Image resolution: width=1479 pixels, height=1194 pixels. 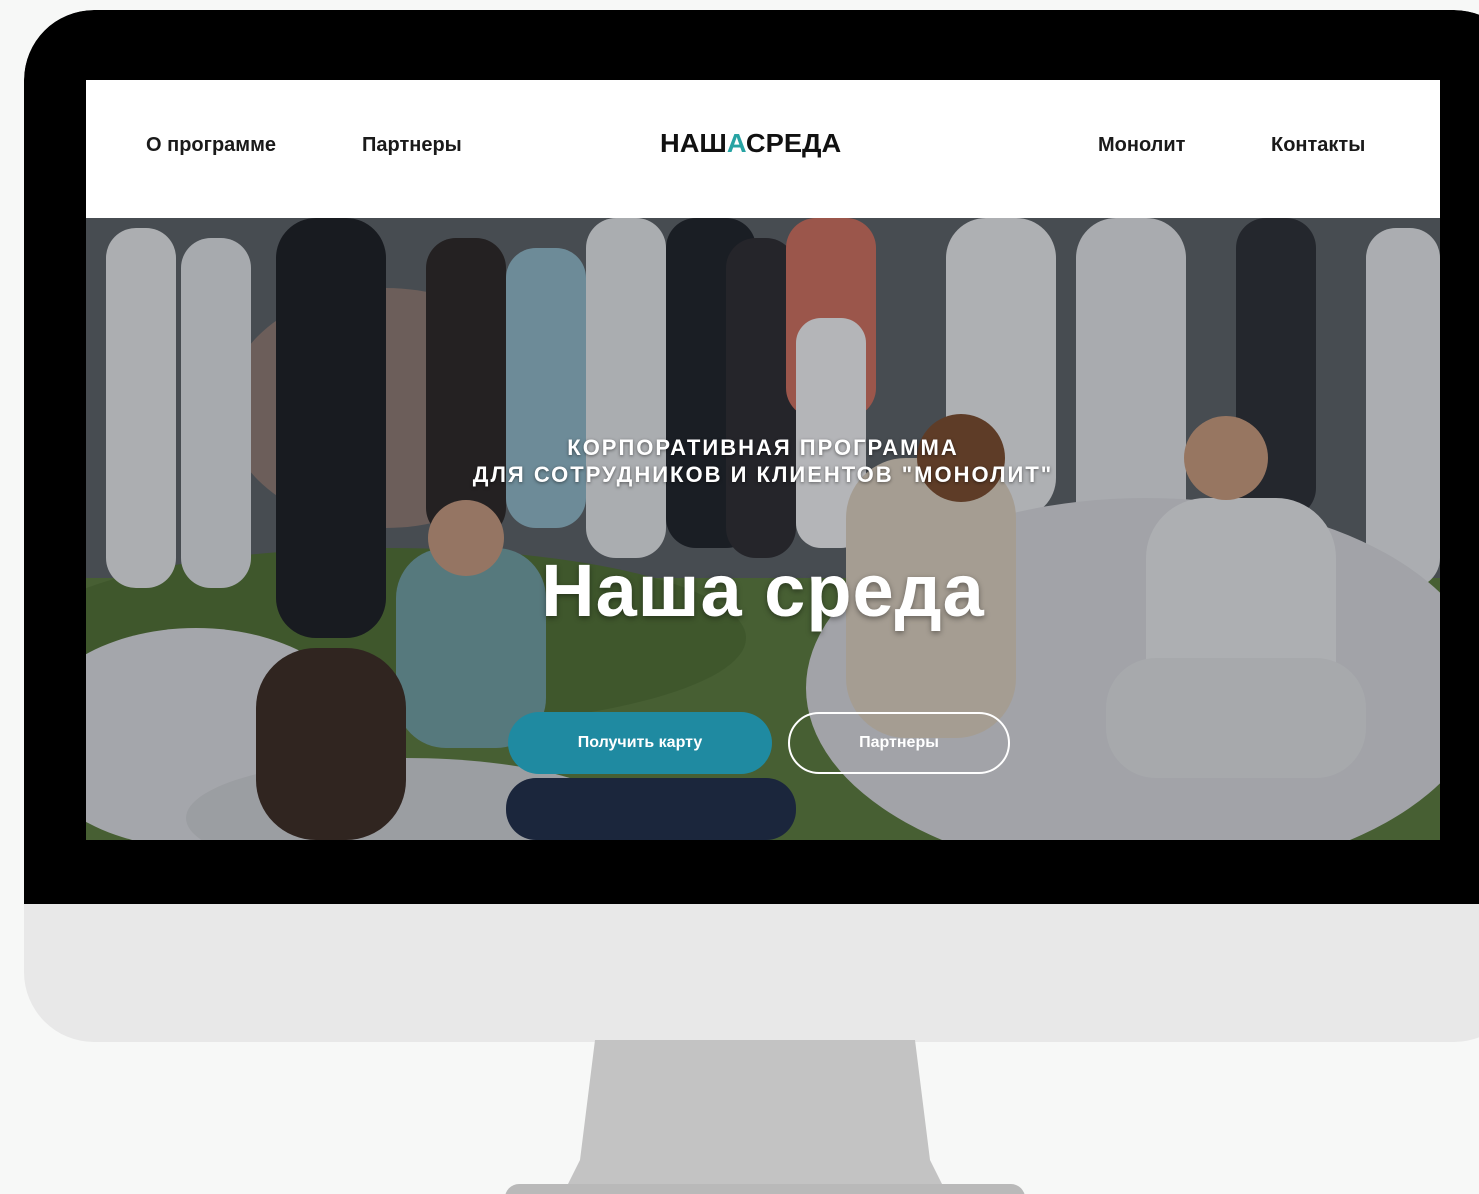 What do you see at coordinates (763, 590) in the screenshot?
I see `hero-title: Наша среда` at bounding box center [763, 590].